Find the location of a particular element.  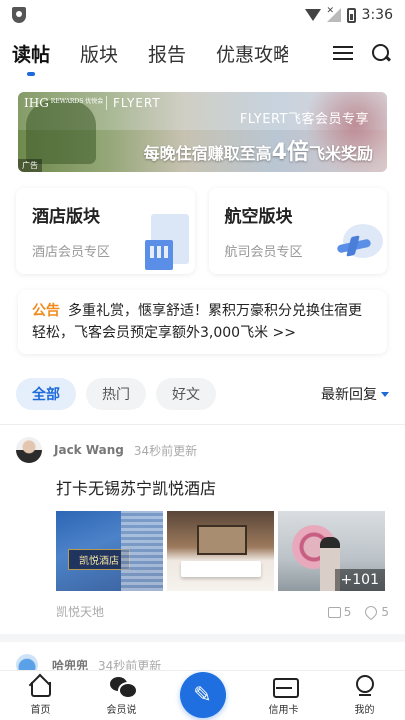

bottom-nav: 首页 会员说 信用卡 我的 ✎ is located at coordinates (202, 695).